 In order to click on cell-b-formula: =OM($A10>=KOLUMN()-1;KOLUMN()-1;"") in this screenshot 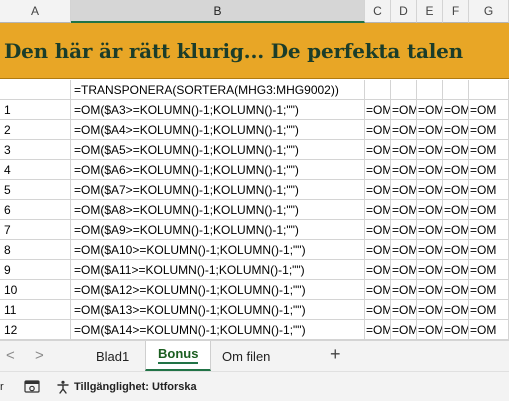, I will do `click(218, 250)`.